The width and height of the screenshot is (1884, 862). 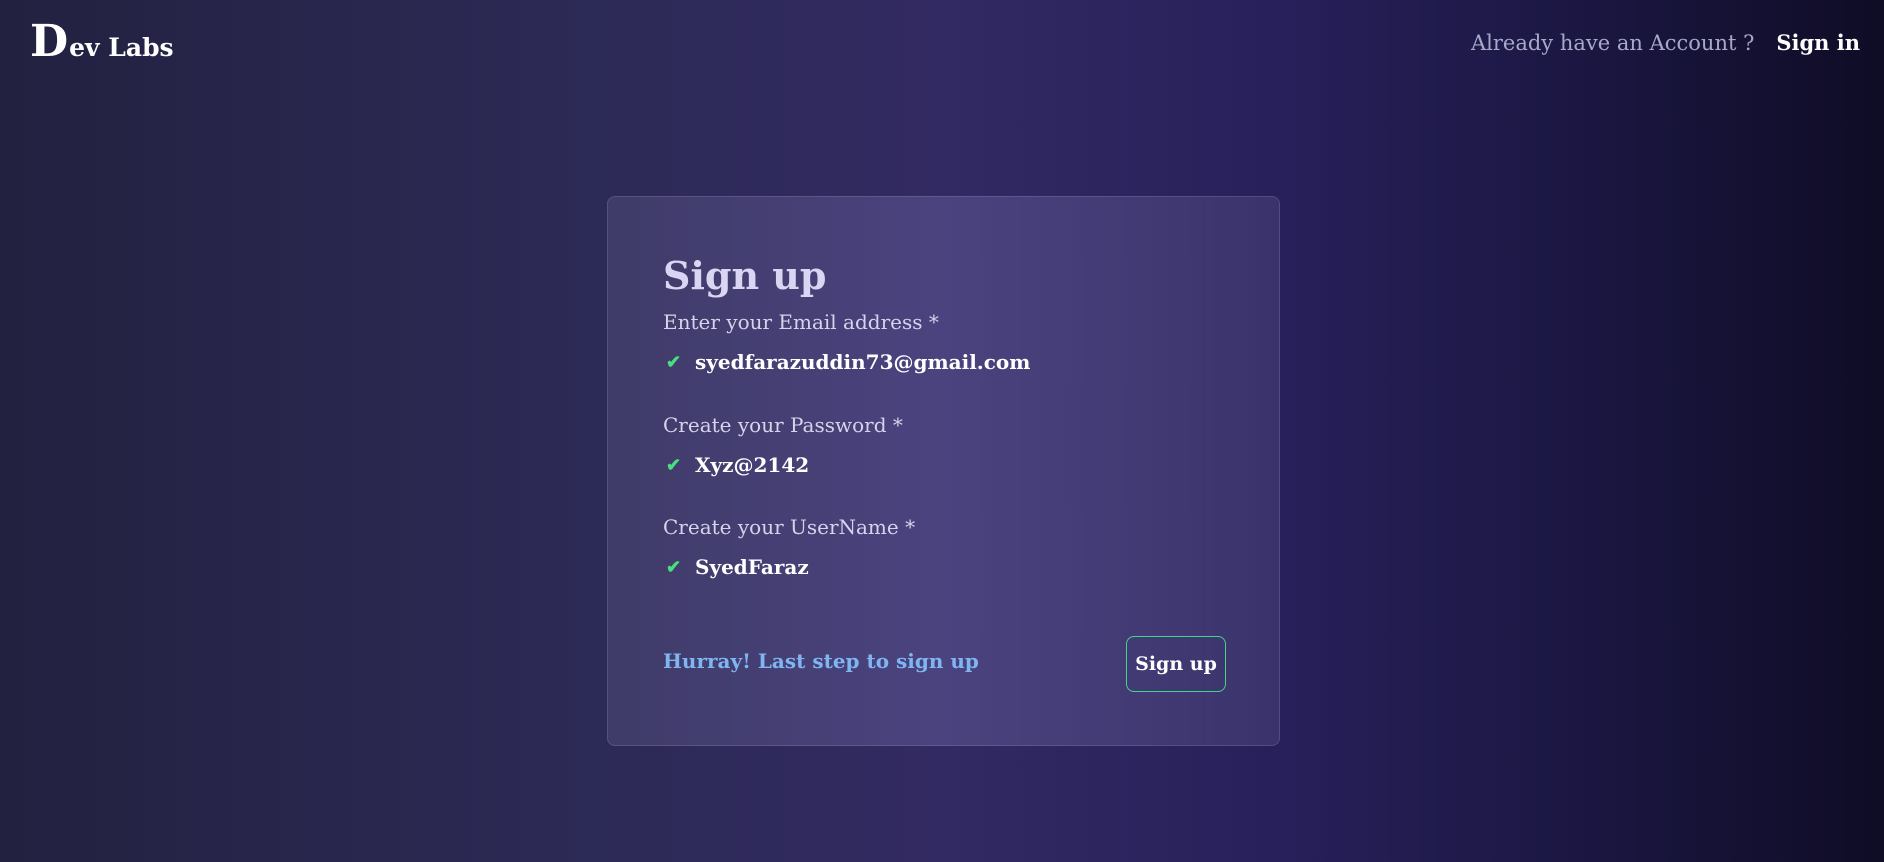 I want to click on email-label: Enter your Email address *, so click(x=801, y=322).